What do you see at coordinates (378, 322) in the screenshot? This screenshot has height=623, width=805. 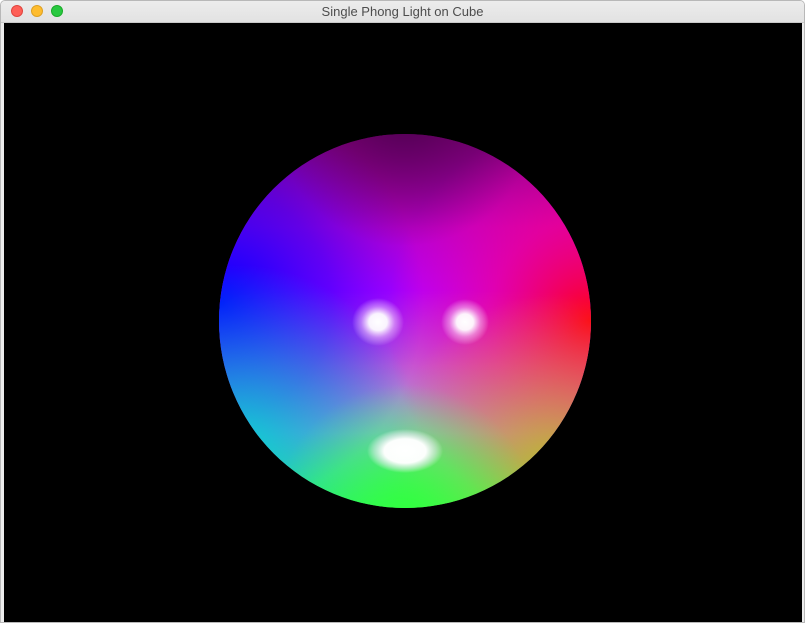 I see `left-eye-highlight` at bounding box center [378, 322].